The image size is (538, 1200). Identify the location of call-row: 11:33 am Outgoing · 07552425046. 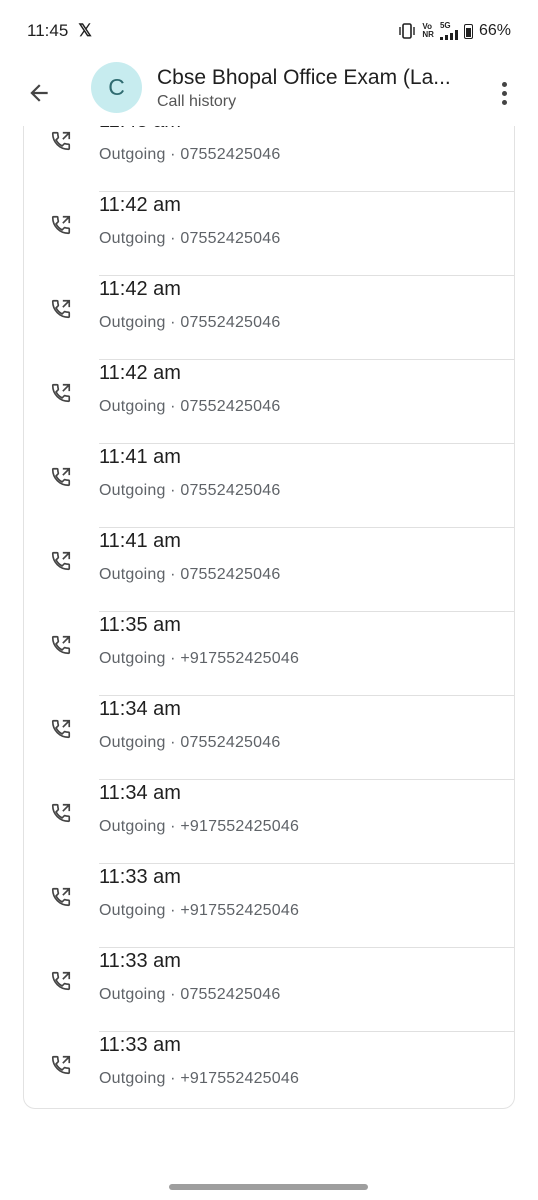
(269, 990).